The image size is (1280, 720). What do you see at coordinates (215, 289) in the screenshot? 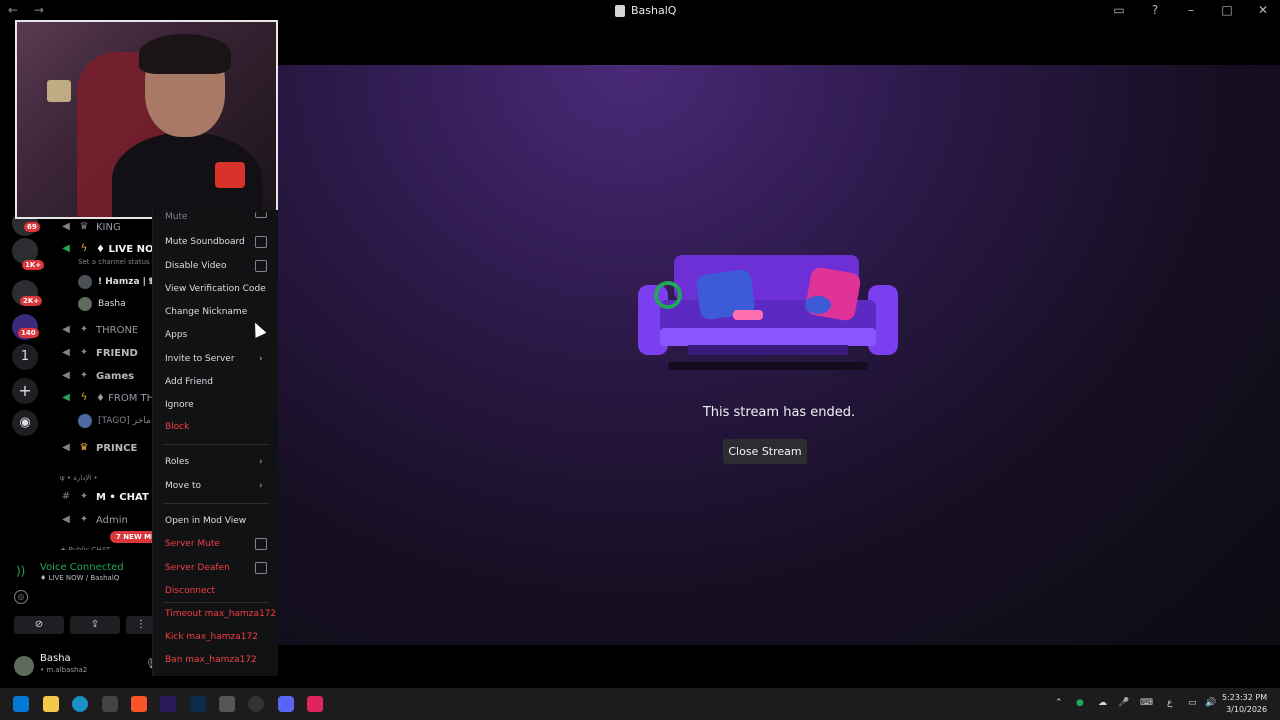
I see `menu-item-view-verification-code: View Verification Code` at bounding box center [215, 289].